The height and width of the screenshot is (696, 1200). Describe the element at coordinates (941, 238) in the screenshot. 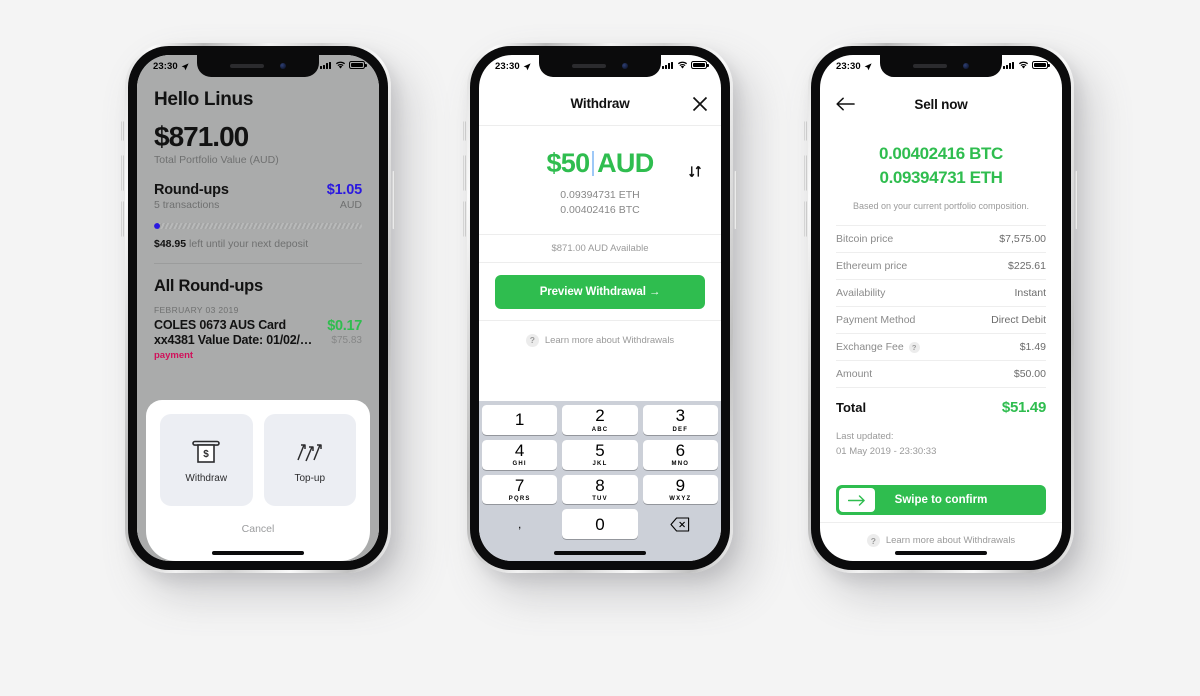

I see `detail-row: Bitcoin price $7,575.00` at that location.